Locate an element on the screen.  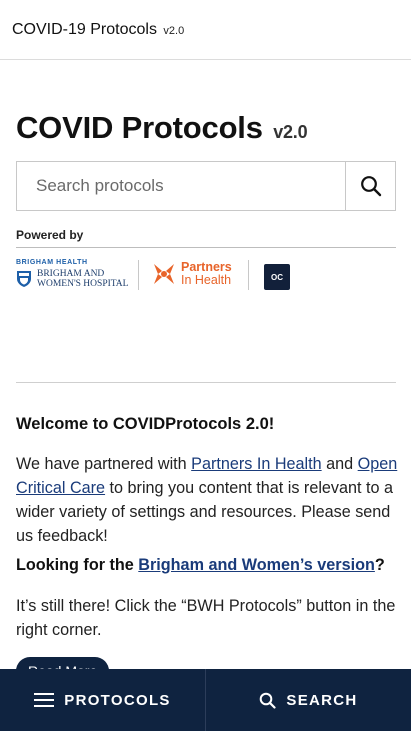
occ-logo-text: OC is located at coordinates (277, 277).